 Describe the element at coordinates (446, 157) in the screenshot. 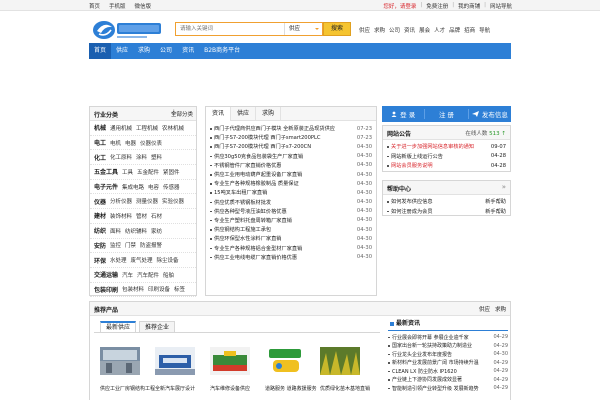

I see `notice-row: 网站新版上线运行公告 04-28` at that location.